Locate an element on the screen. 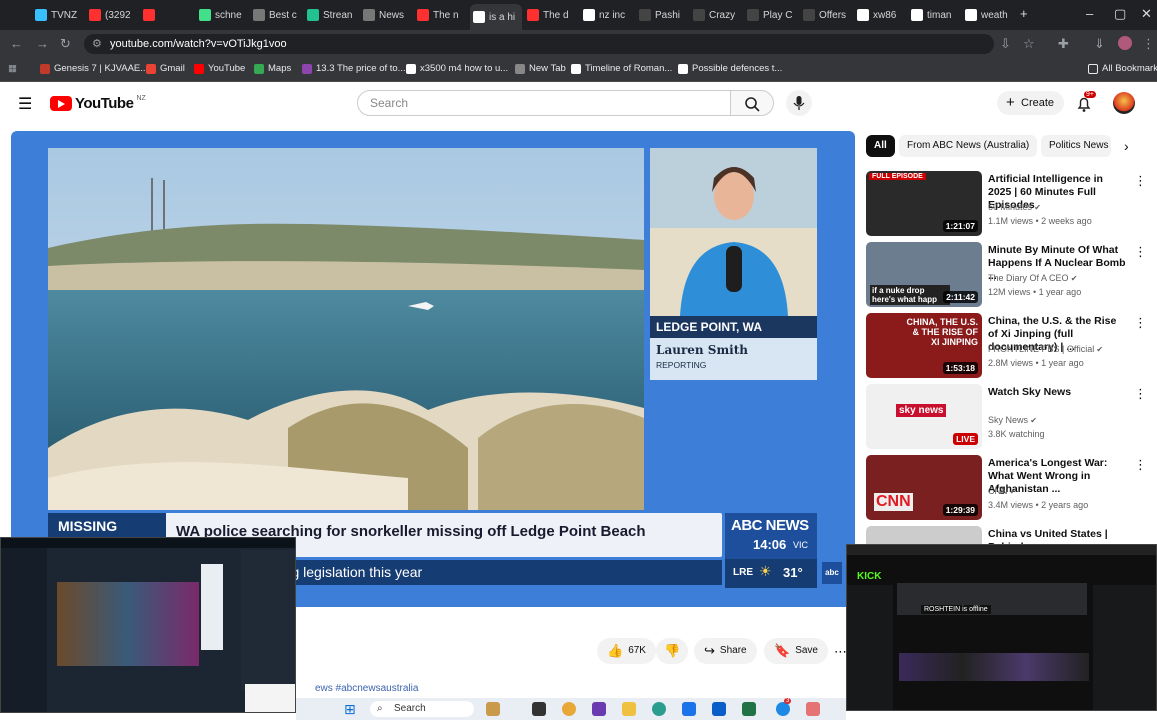  new-tab-button: + is located at coordinates (1024, 13).